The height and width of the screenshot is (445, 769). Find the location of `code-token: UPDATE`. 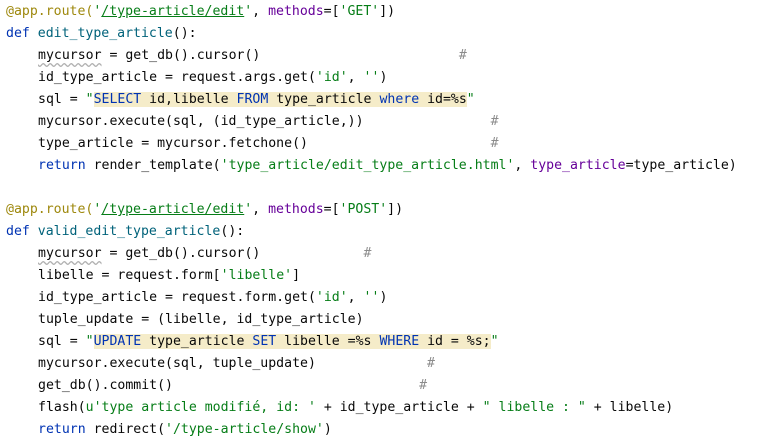

code-token: UPDATE is located at coordinates (117, 341).